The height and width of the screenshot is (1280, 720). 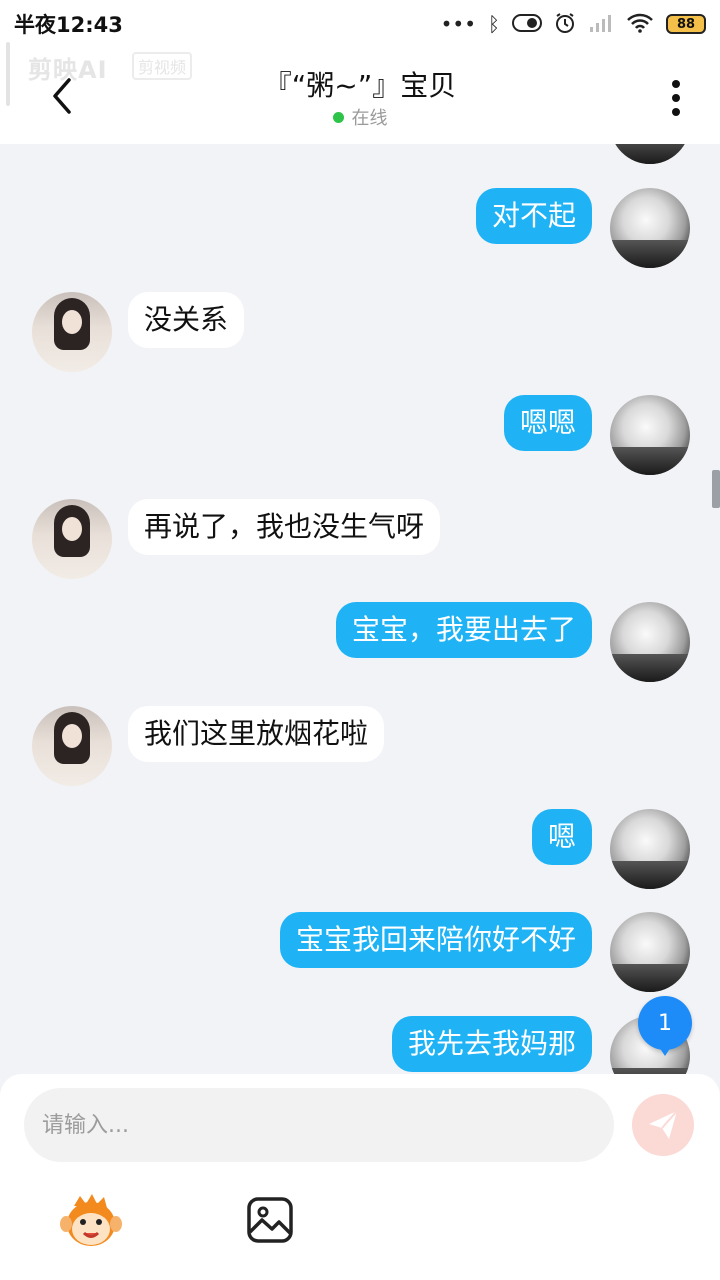 What do you see at coordinates (547, 423) in the screenshot?
I see `message-bubble-outgoing: 嗯嗯` at bounding box center [547, 423].